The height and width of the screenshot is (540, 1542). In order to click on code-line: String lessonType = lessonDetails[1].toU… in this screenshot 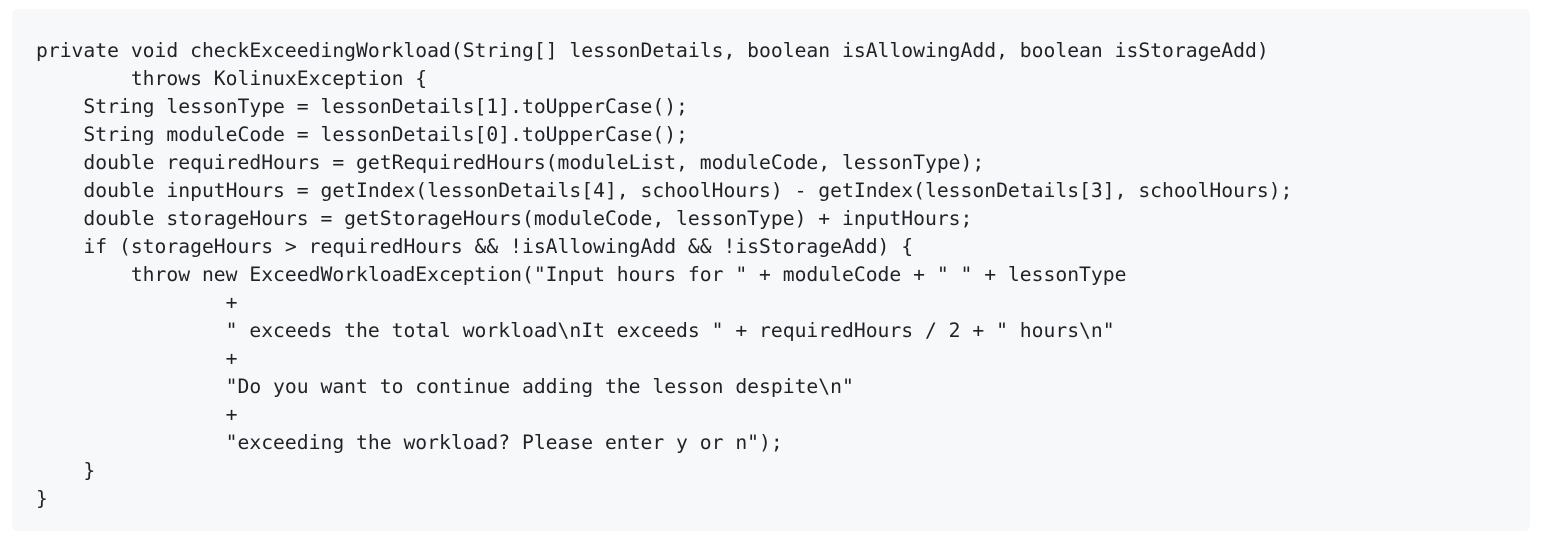, I will do `click(362, 106)`.